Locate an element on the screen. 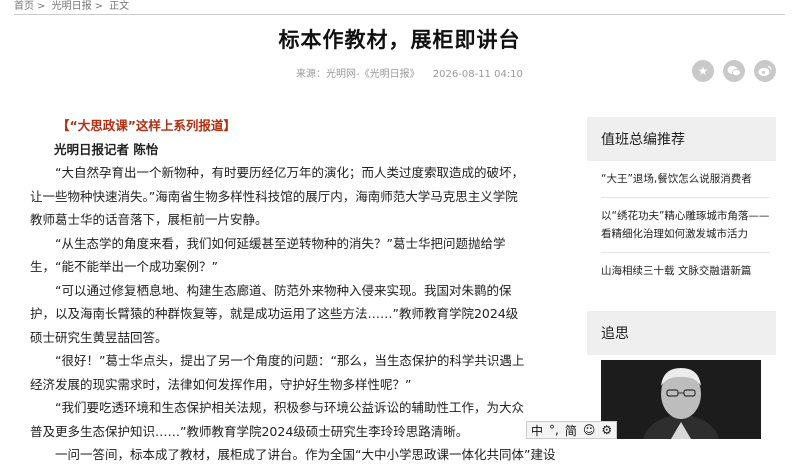 The height and width of the screenshot is (467, 799). weibo-icon is located at coordinates (765, 71).